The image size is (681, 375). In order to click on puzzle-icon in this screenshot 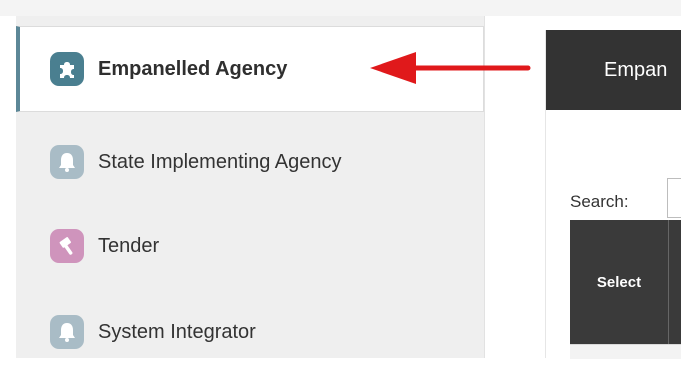, I will do `click(67, 69)`.